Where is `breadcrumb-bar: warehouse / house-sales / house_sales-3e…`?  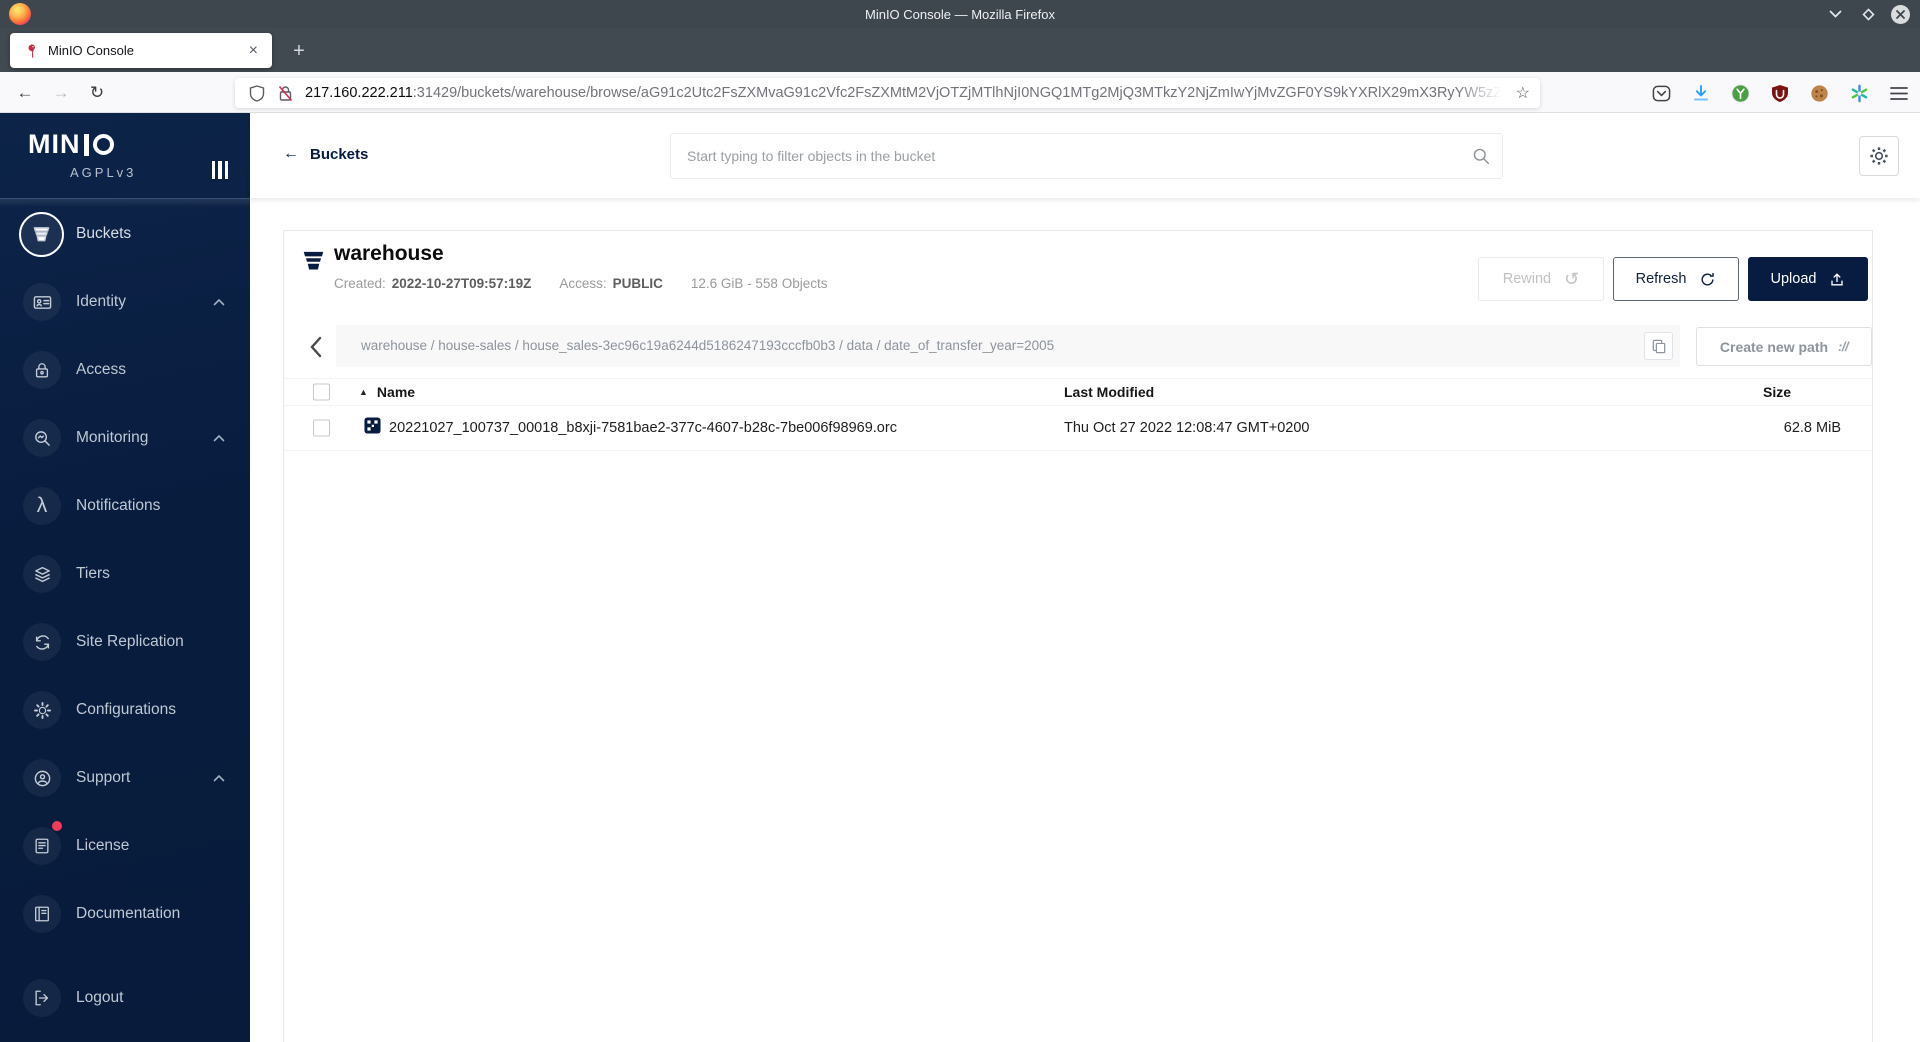
breadcrumb-bar: warehouse / house-sales / house_sales-3e… is located at coordinates (1008, 346).